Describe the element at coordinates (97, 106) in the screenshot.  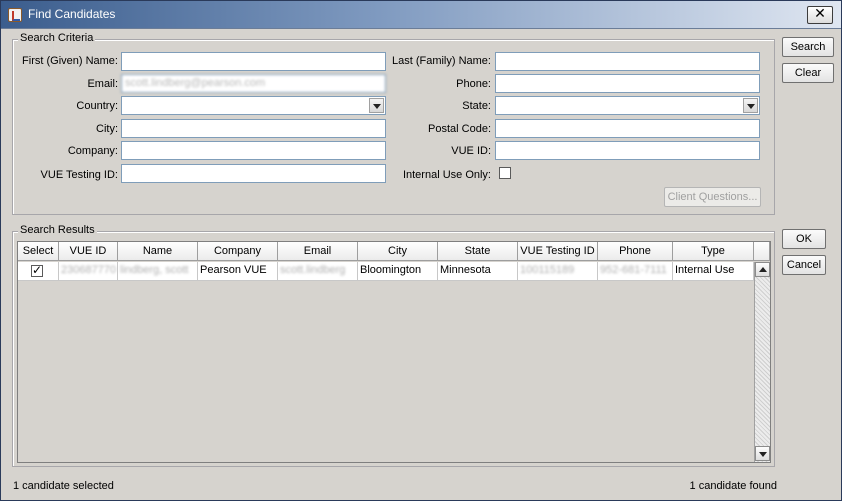
I see `country-label: Country:` at that location.